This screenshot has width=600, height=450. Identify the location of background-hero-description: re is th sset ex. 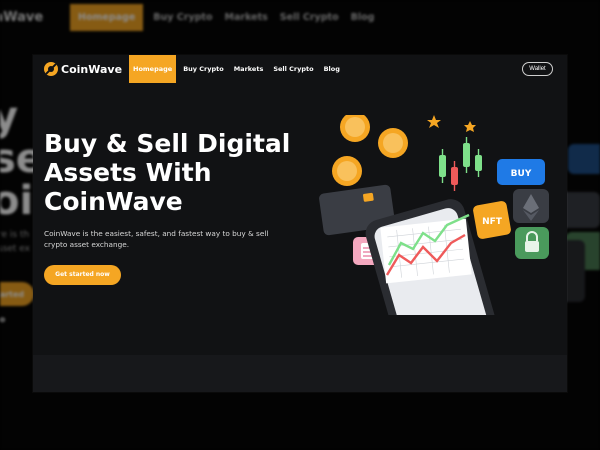
(15, 242).